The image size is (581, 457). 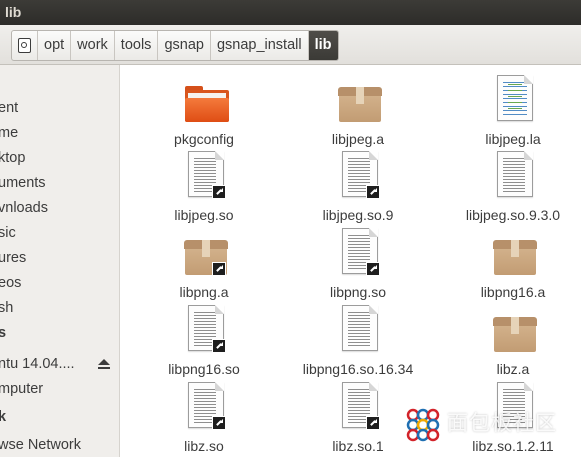 I want to click on toolbar: opt work tools gsnap gsnap_install lib, so click(x=290, y=45).